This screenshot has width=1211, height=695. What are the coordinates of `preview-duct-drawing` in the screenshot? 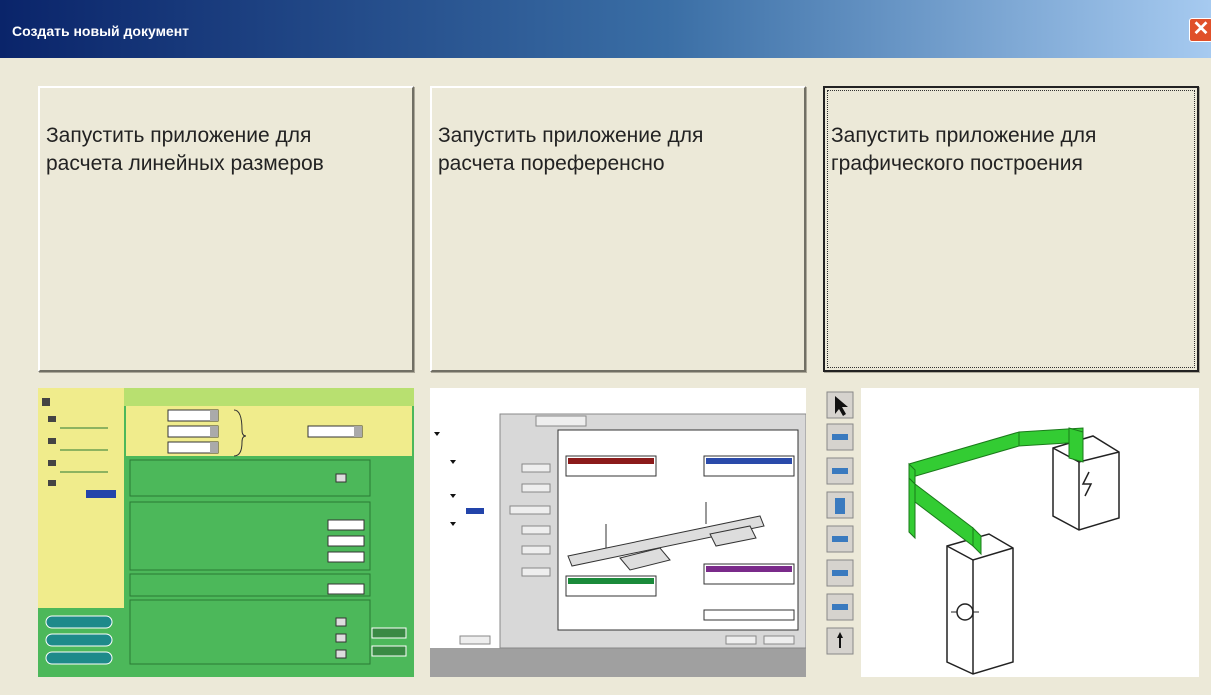 It's located at (1011, 532).